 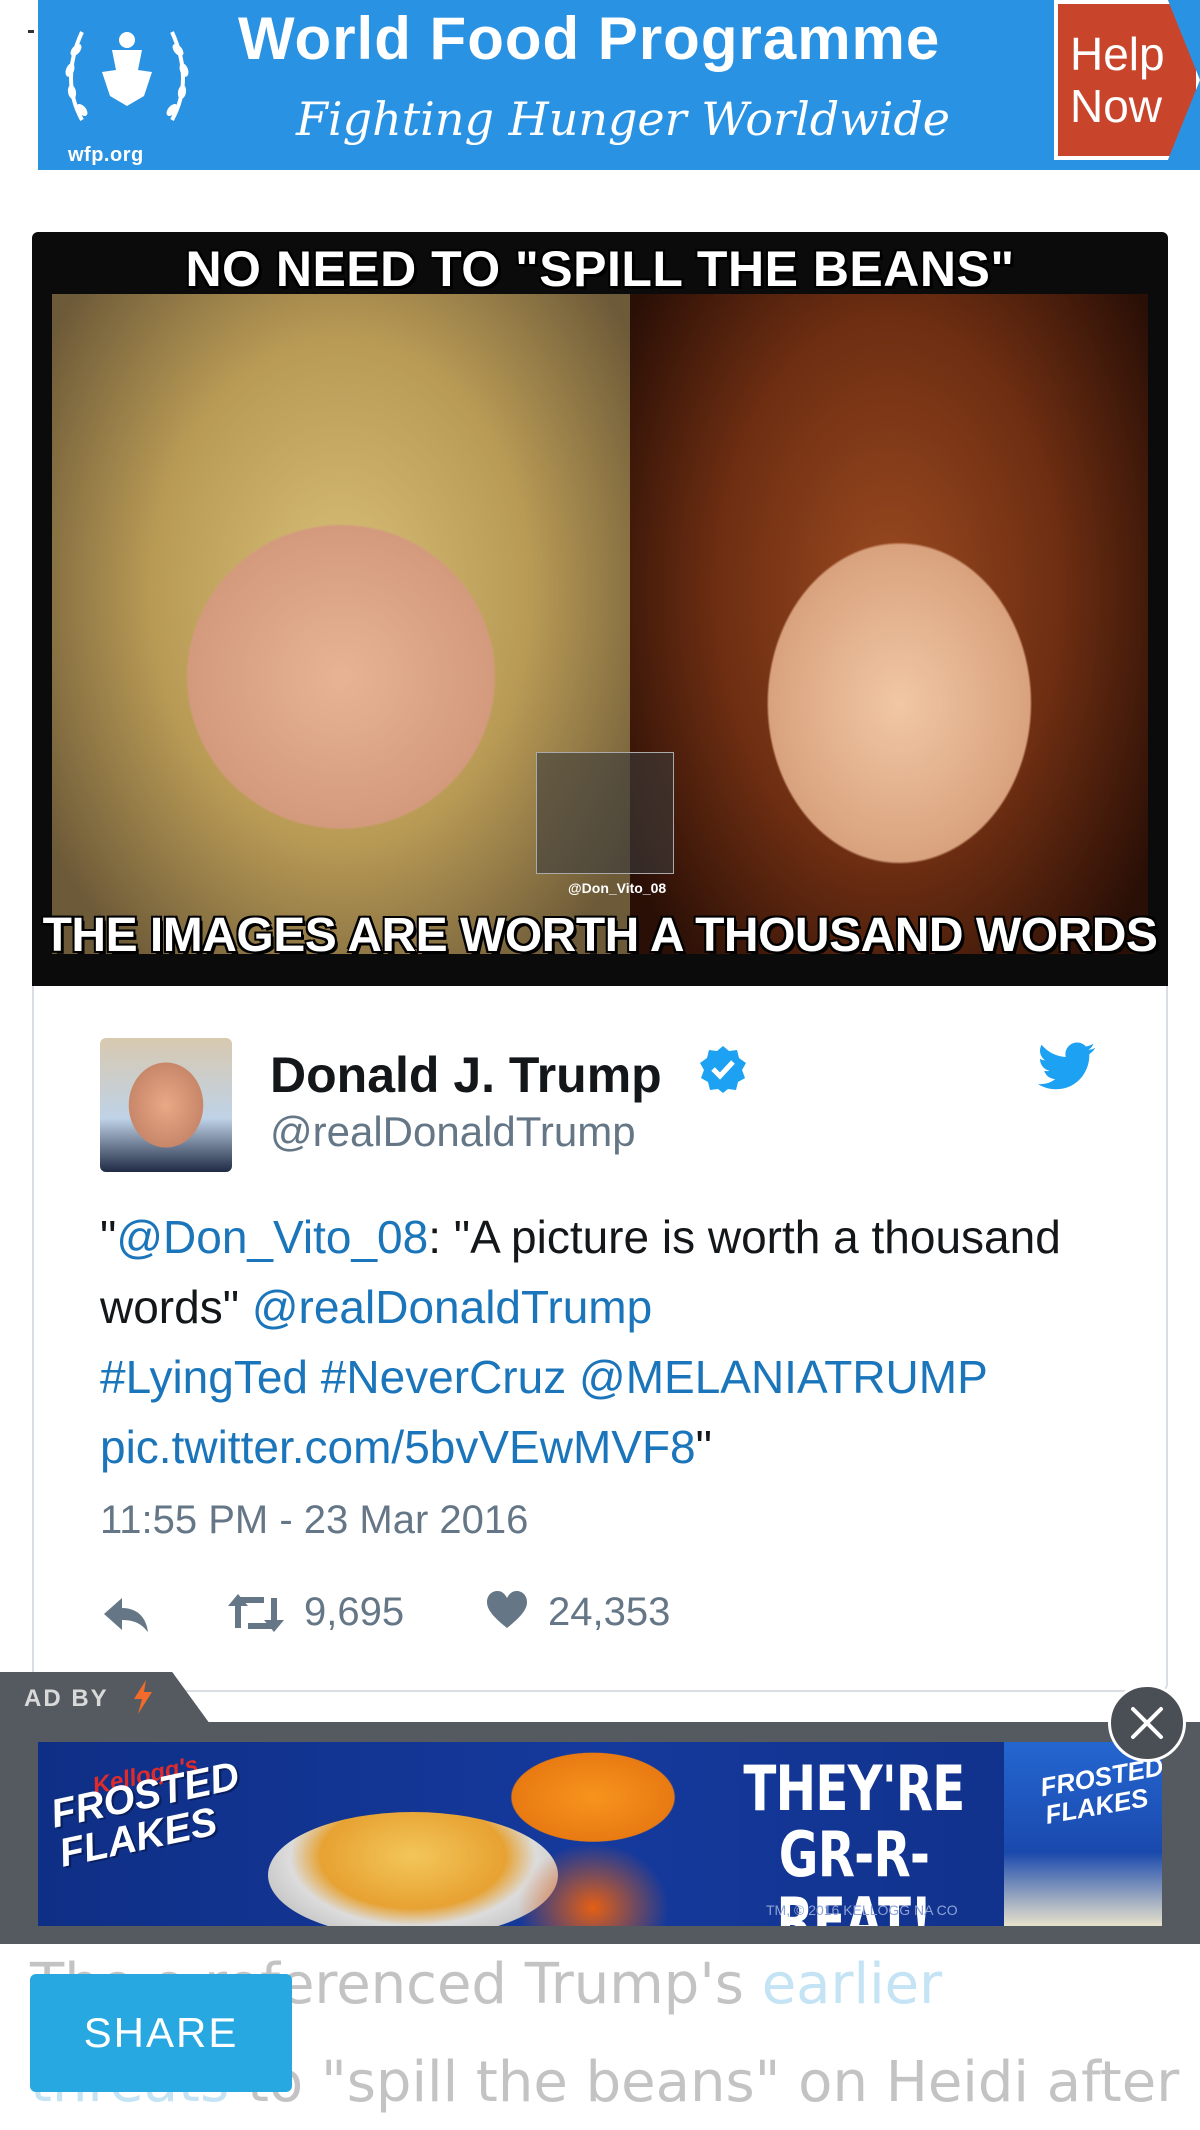 I want to click on mention-melaniatrump: @MELANIATRUMP, so click(x=783, y=1377).